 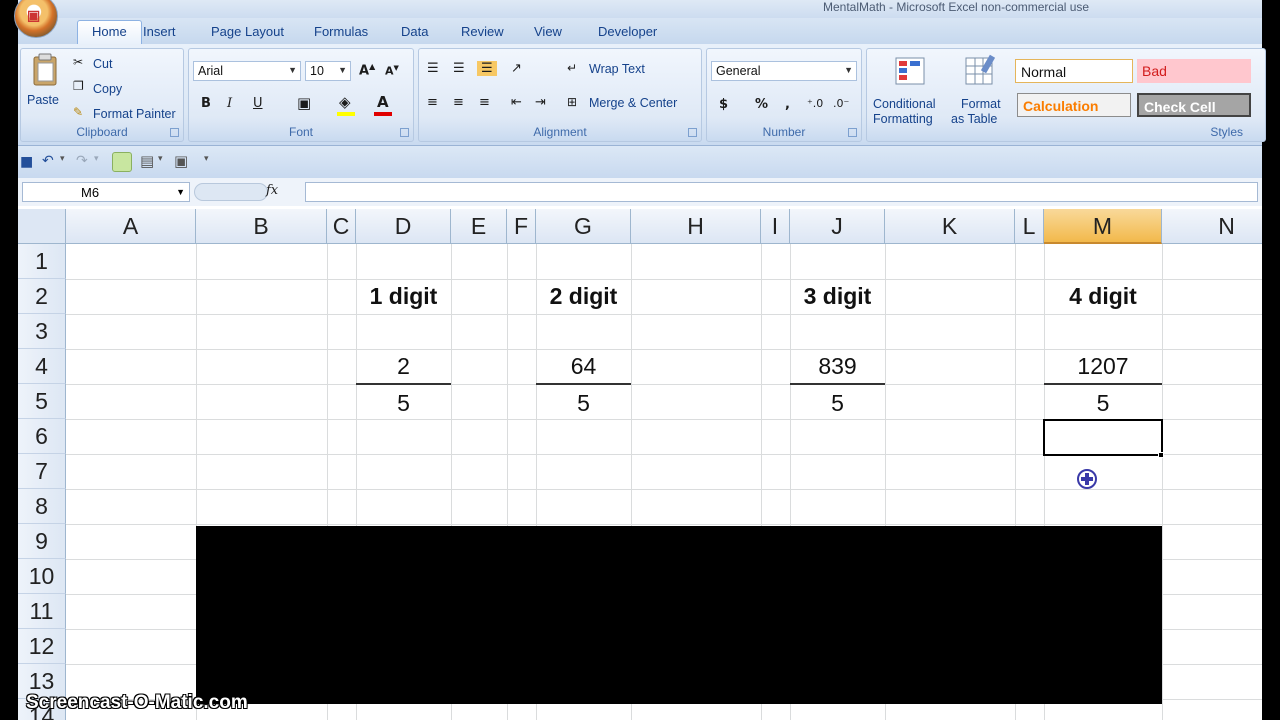 What do you see at coordinates (974, 119) in the screenshot?
I see `format-as-table-line2: as Table` at bounding box center [974, 119].